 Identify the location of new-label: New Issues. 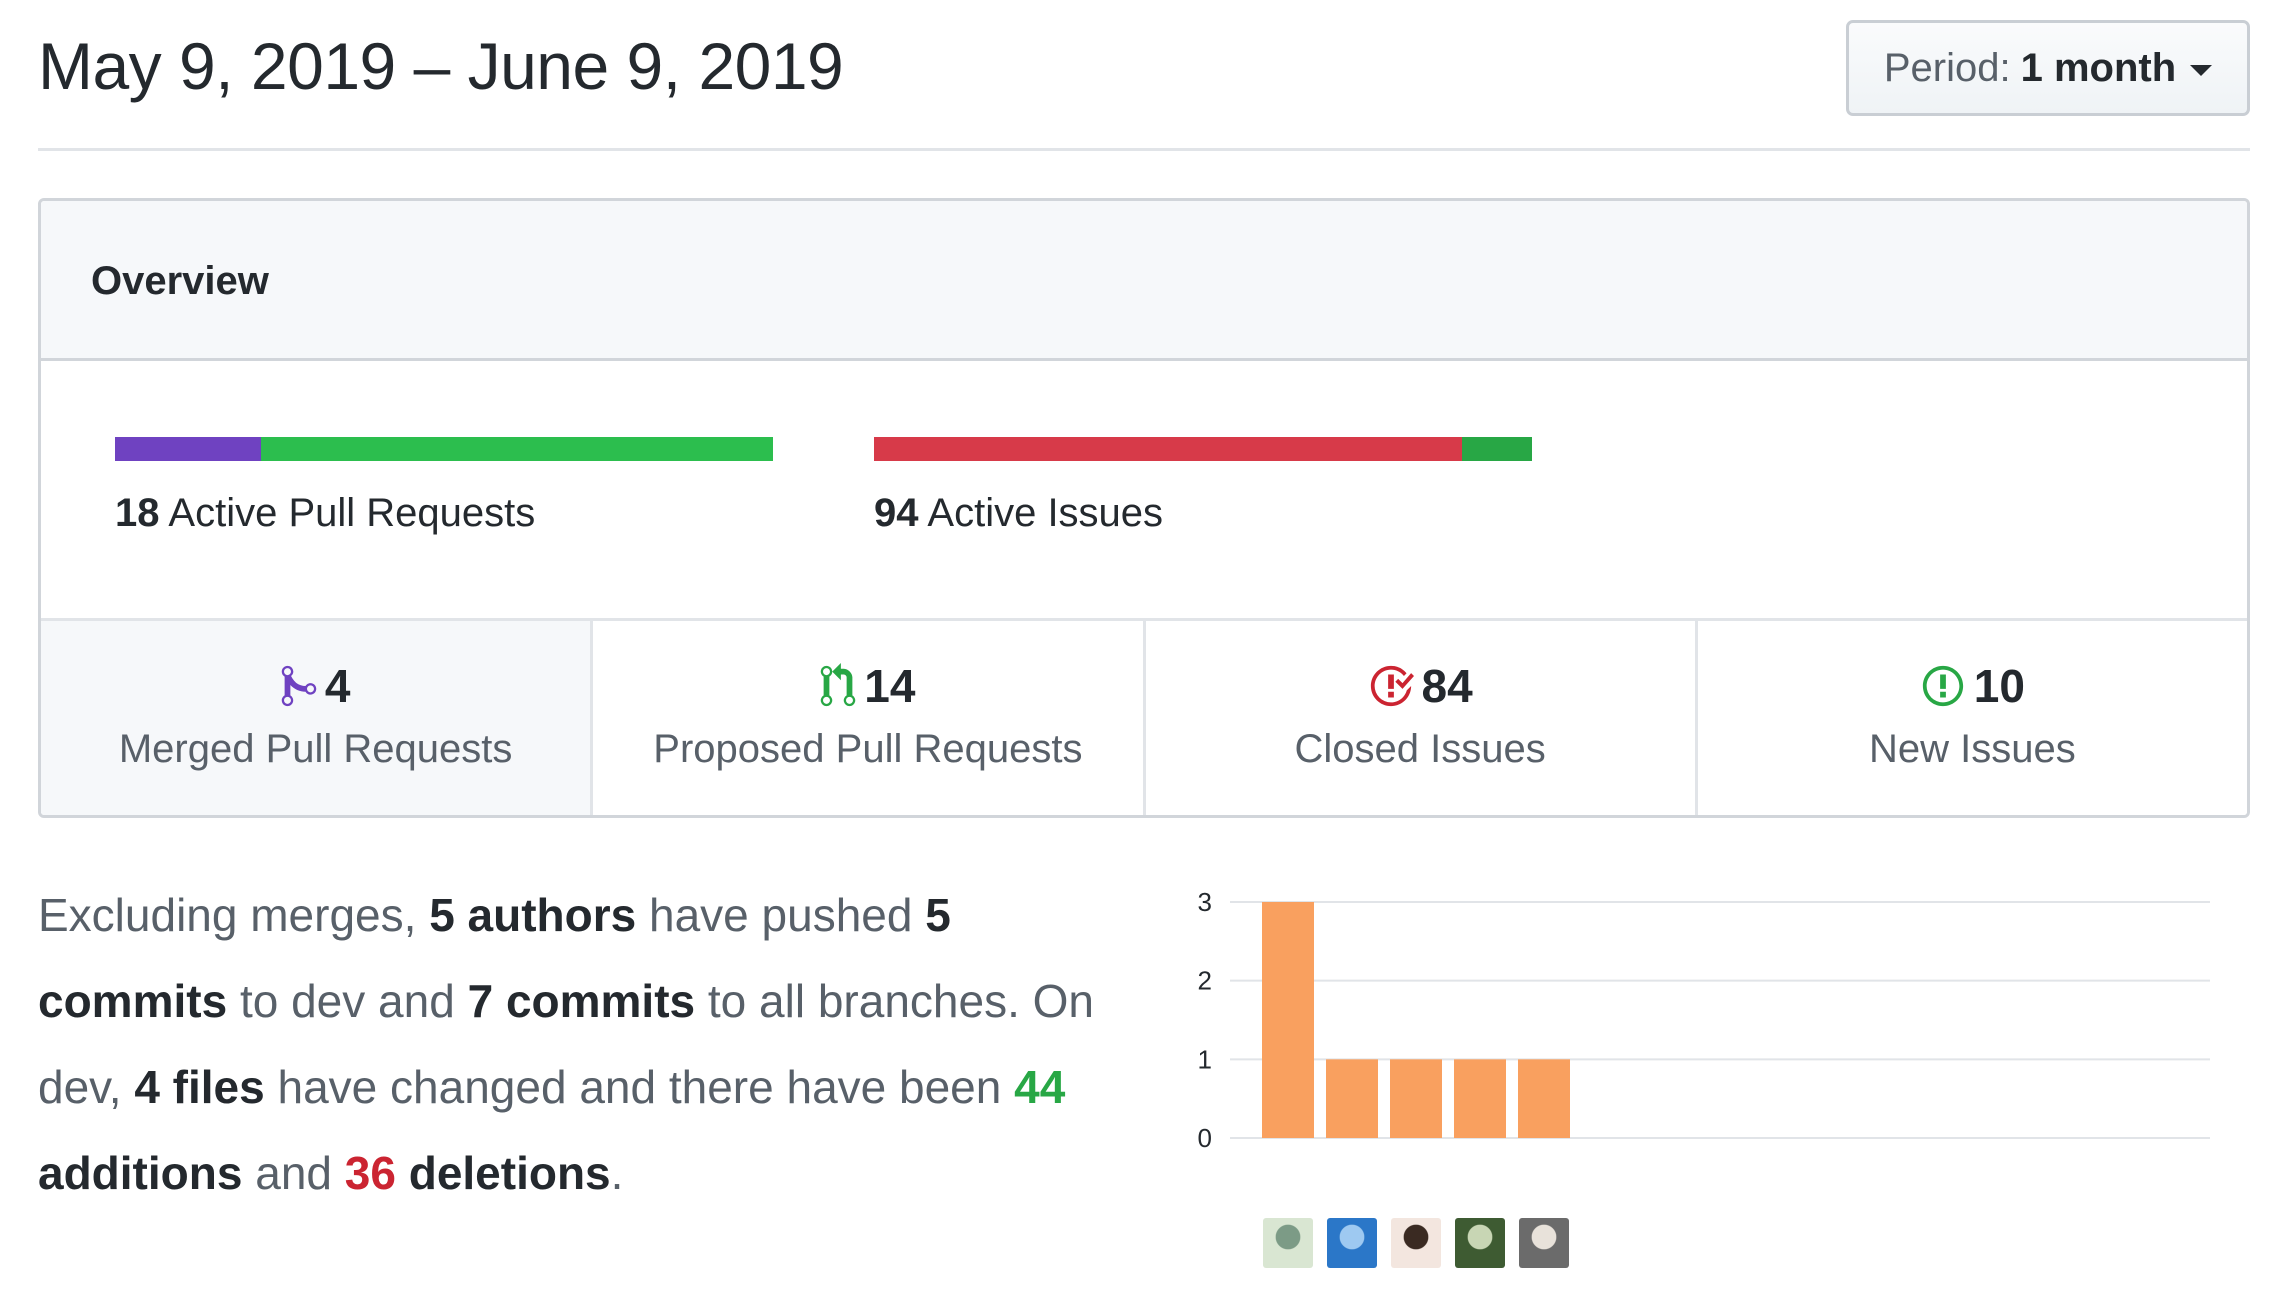
(1972, 749).